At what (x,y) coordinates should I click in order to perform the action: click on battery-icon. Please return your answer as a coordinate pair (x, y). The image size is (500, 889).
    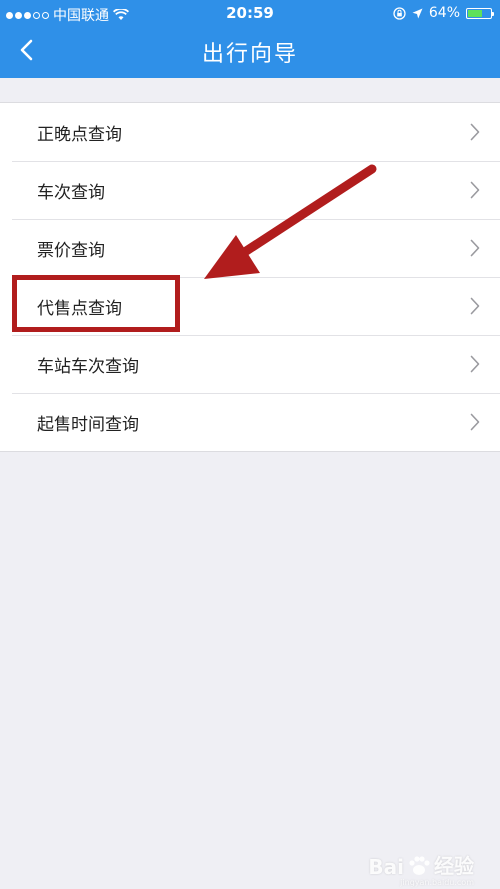
    Looking at the image, I should click on (480, 13).